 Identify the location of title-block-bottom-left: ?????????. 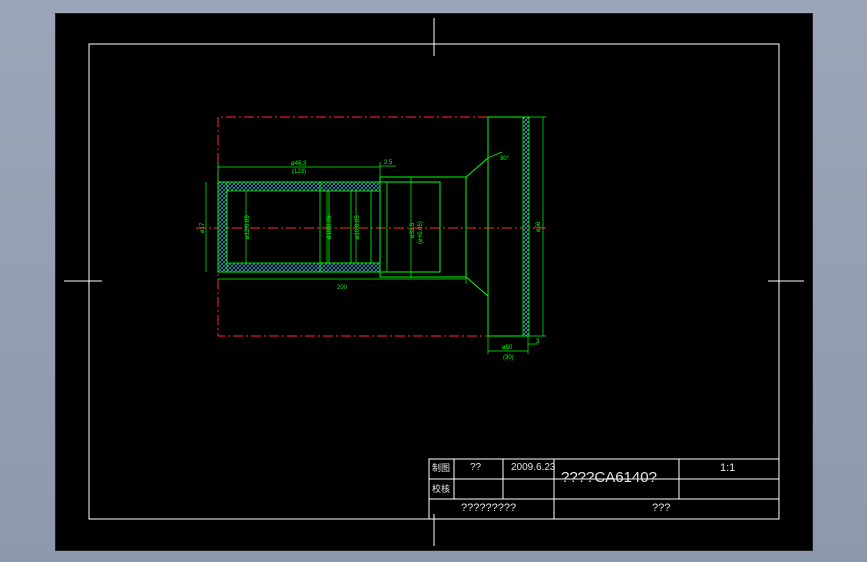
(489, 508).